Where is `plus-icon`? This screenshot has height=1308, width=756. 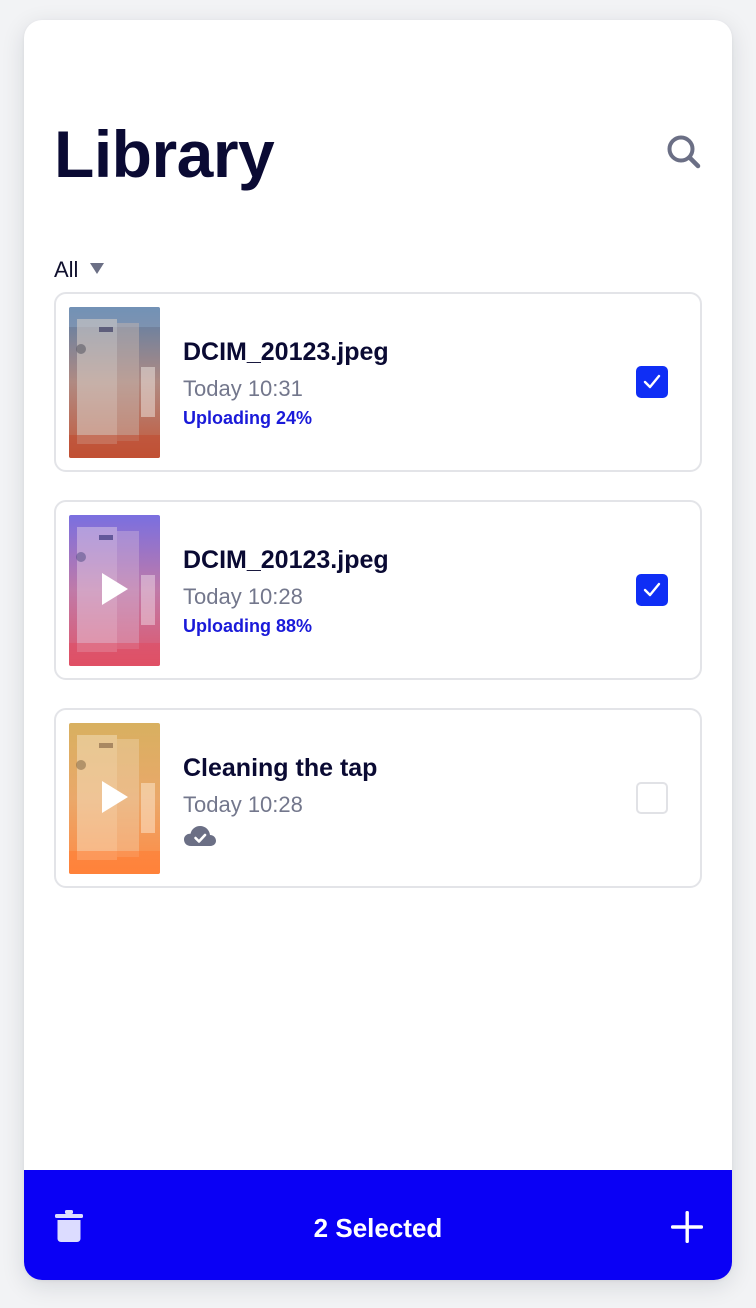
plus-icon is located at coordinates (687, 1227).